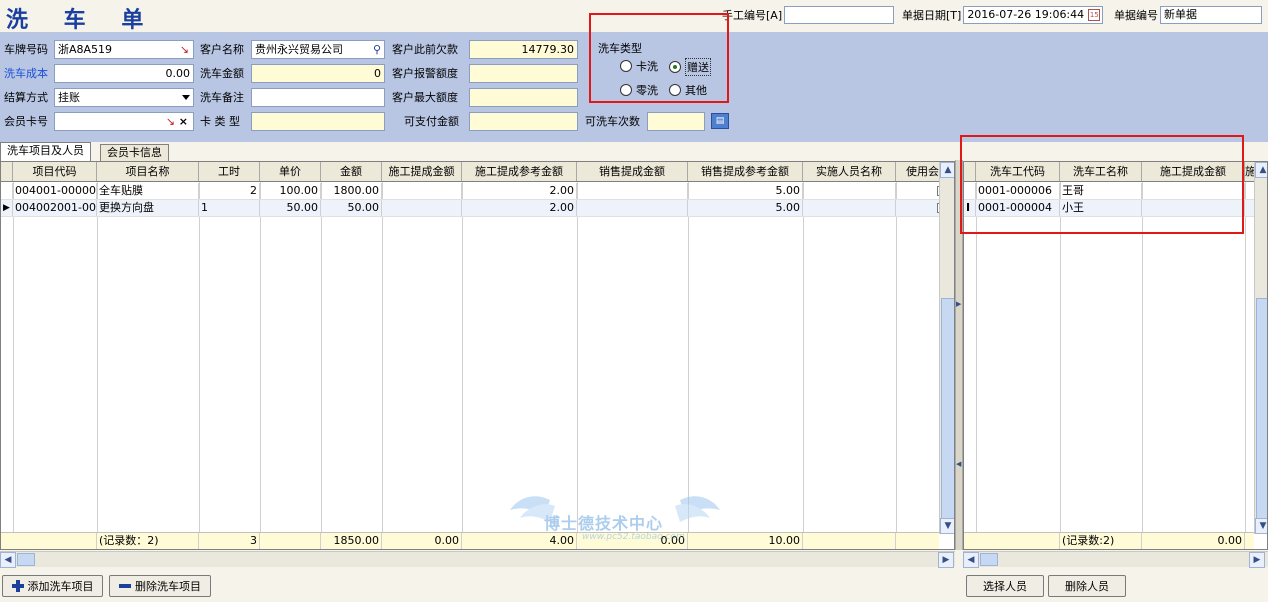 This screenshot has height=602, width=1268. I want to click on cell-name: 更换方向盘, so click(148, 208).